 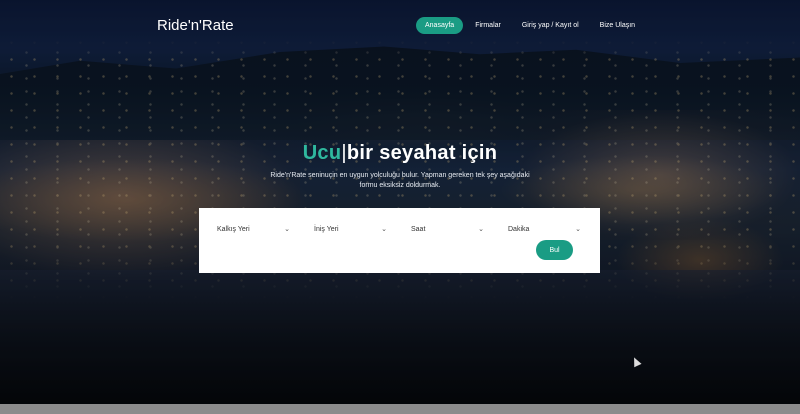 What do you see at coordinates (544, 229) in the screenshot?
I see `minute-select: Dakika ⌄` at bounding box center [544, 229].